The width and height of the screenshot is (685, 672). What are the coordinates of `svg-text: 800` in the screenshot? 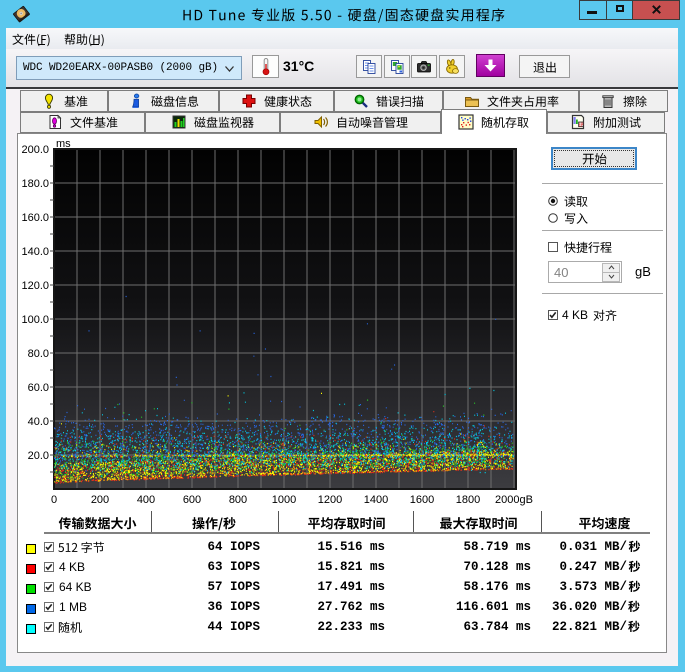 It's located at (238, 500).